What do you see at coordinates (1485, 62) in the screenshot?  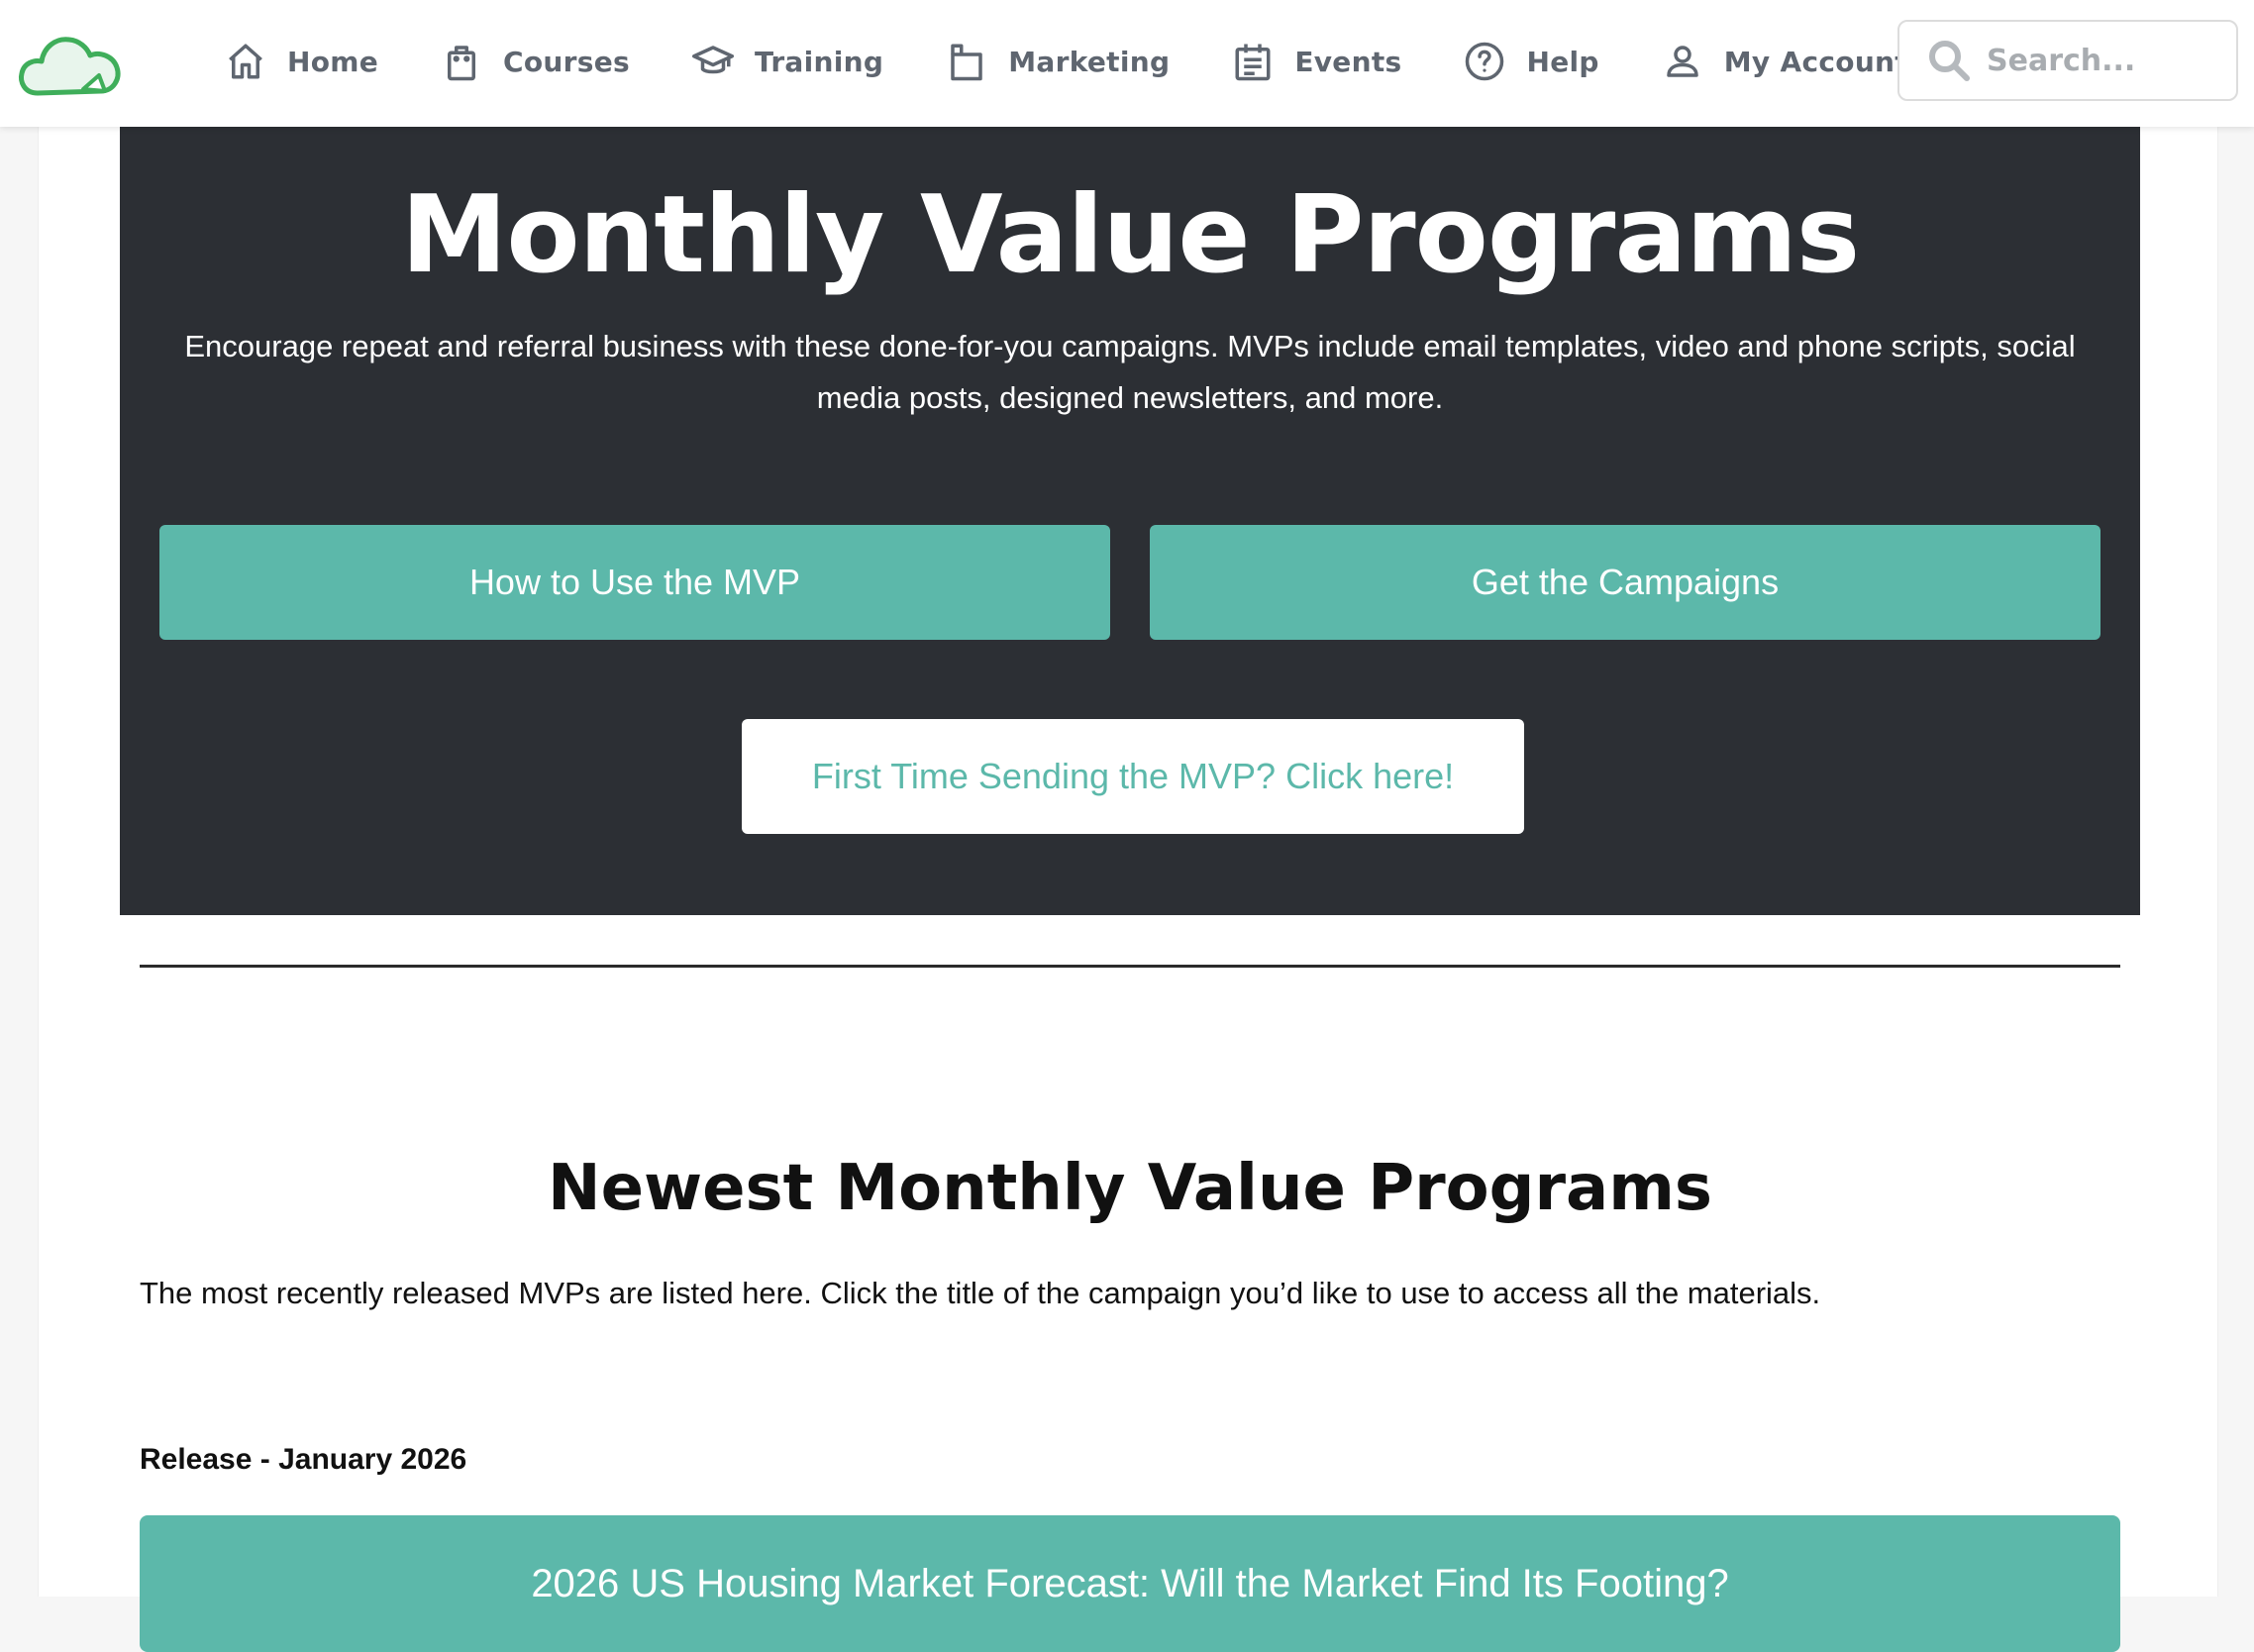 I see `help-circle-icon` at bounding box center [1485, 62].